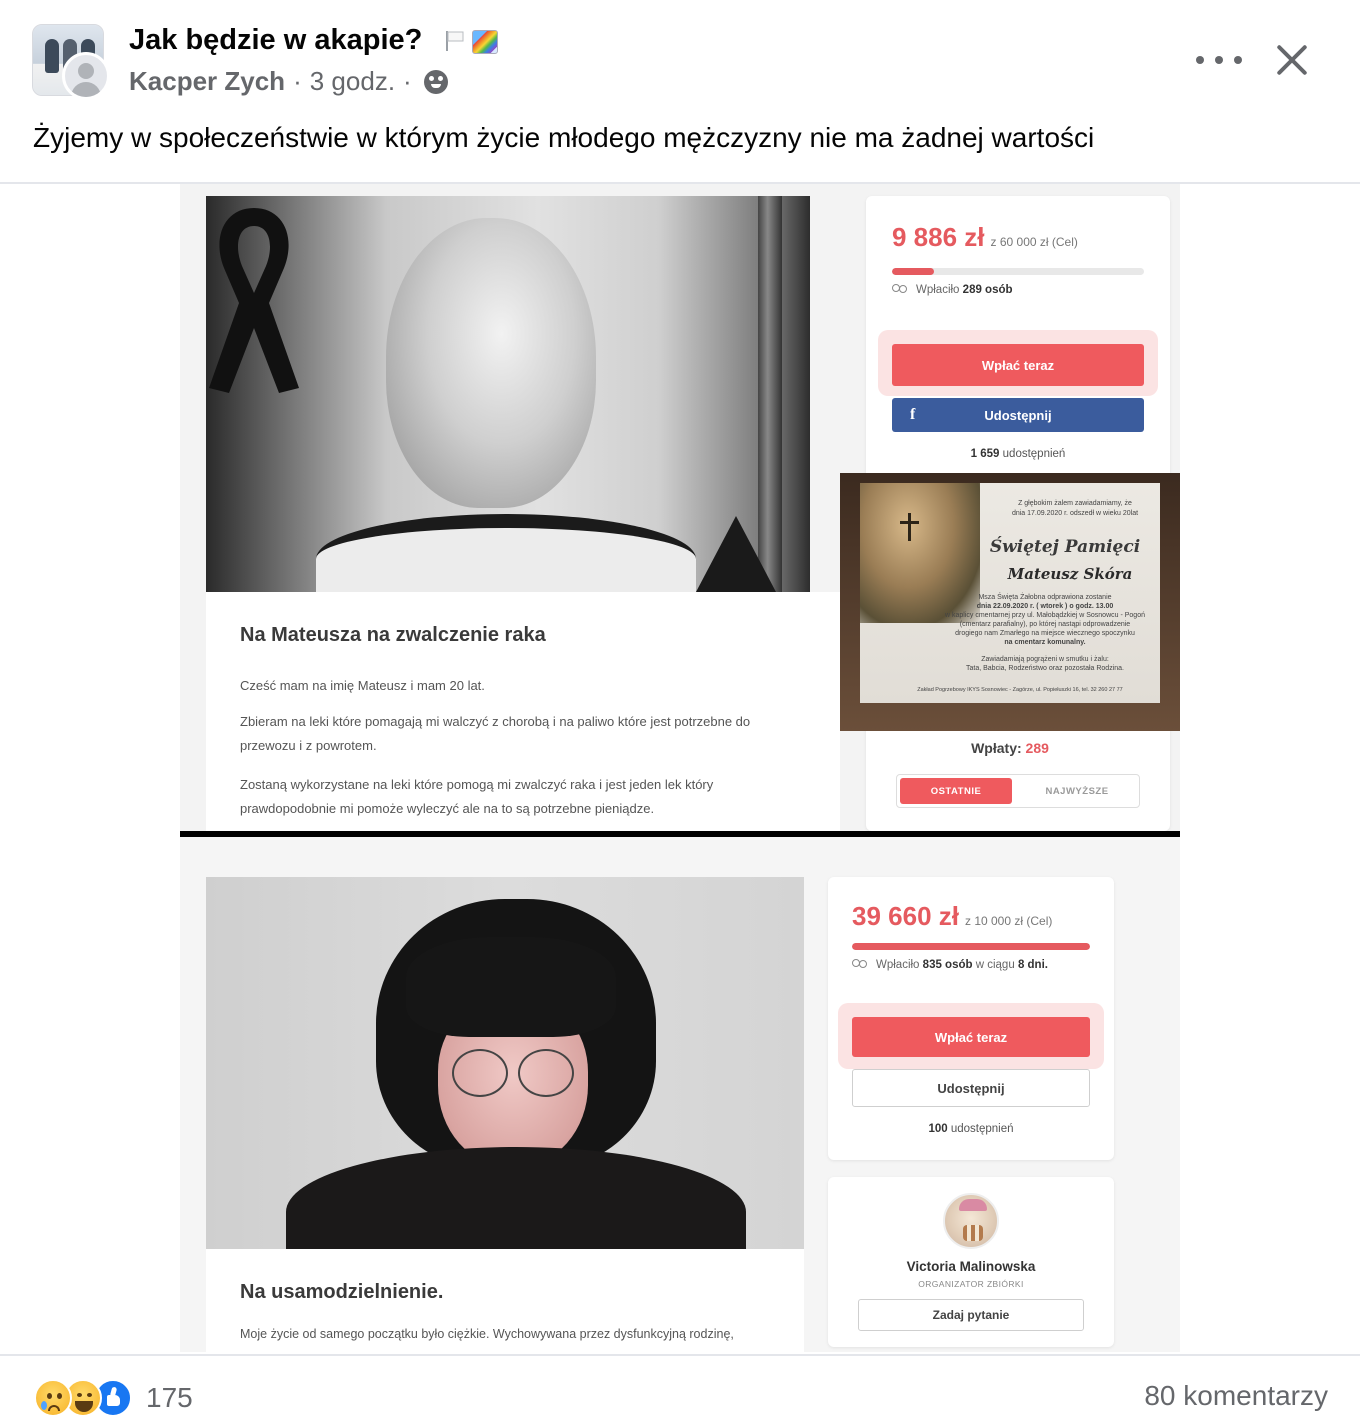  Describe the element at coordinates (1070, 574) in the screenshot. I see `obituary-name: Mateusz Skóra` at that location.